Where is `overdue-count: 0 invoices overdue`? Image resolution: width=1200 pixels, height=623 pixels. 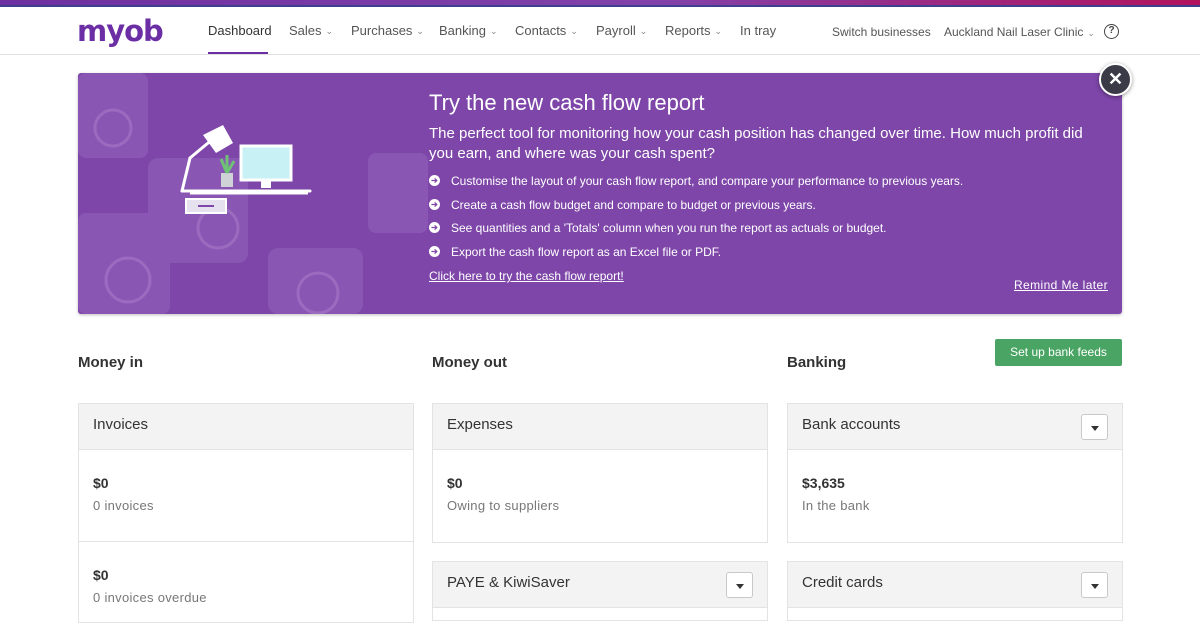 overdue-count: 0 invoices overdue is located at coordinates (150, 597).